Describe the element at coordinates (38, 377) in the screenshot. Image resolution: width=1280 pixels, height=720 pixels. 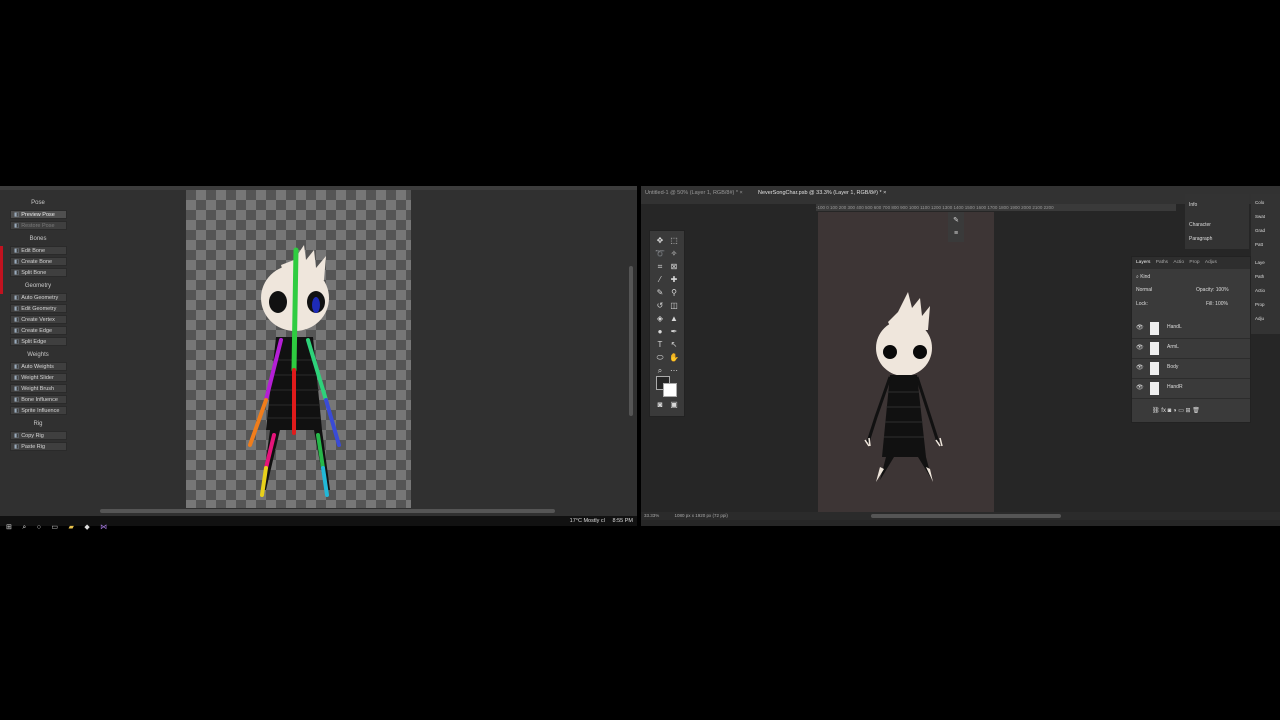
I see `tool-button: ◧ Weight Slider` at that location.